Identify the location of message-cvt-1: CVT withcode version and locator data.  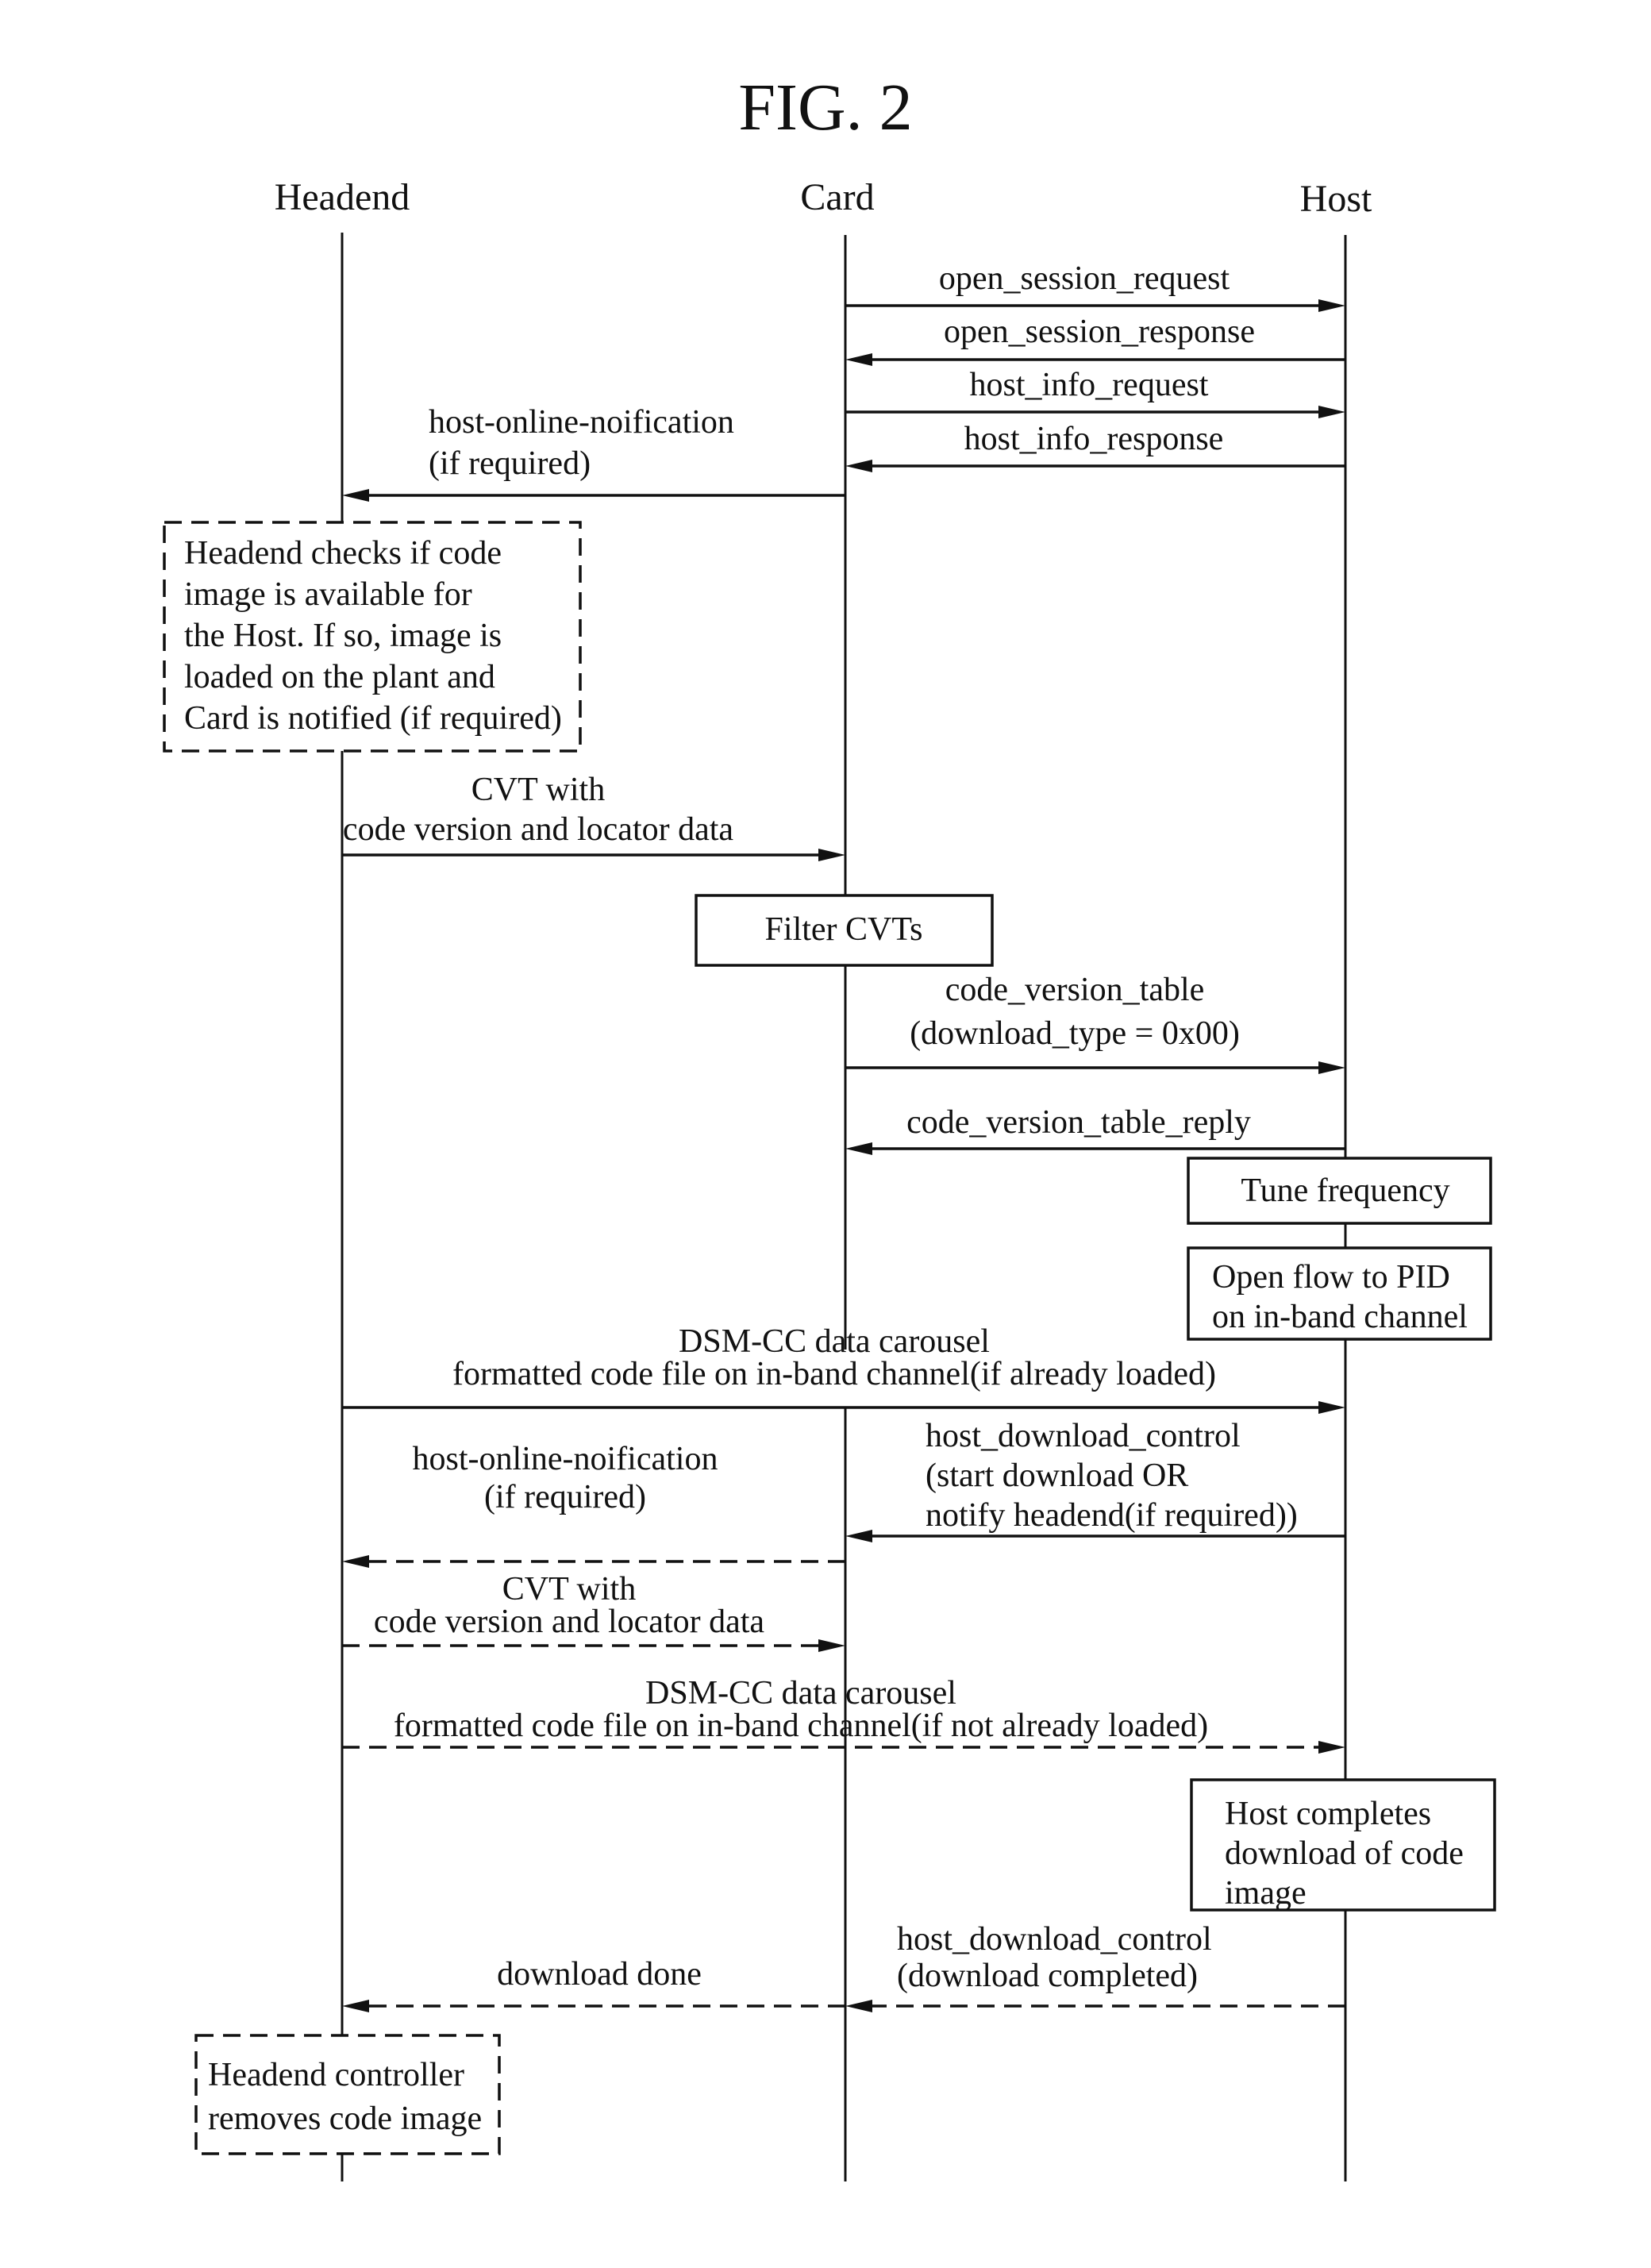
(593, 816).